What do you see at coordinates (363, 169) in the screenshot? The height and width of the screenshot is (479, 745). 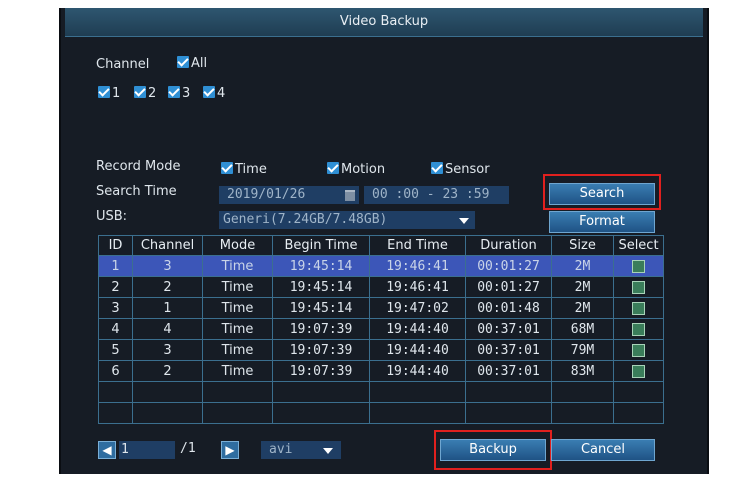 I see `mode-motion-label: Motion` at bounding box center [363, 169].